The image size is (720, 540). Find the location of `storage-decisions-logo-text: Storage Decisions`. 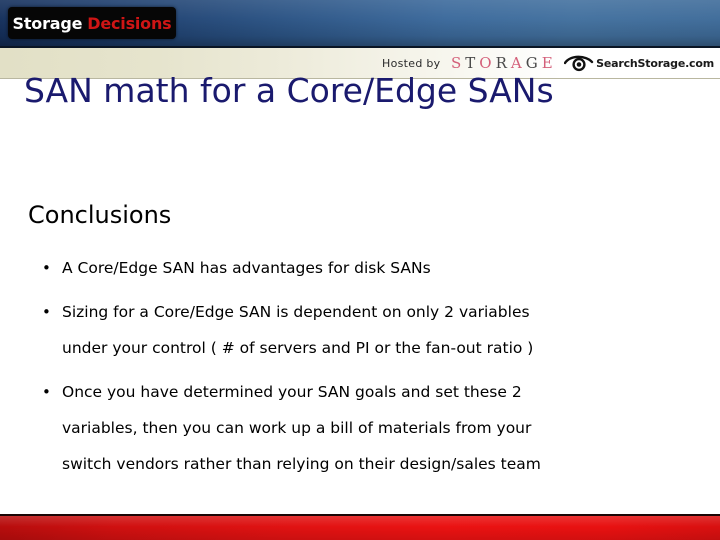

storage-decisions-logo-text: Storage Decisions is located at coordinates (92, 23).